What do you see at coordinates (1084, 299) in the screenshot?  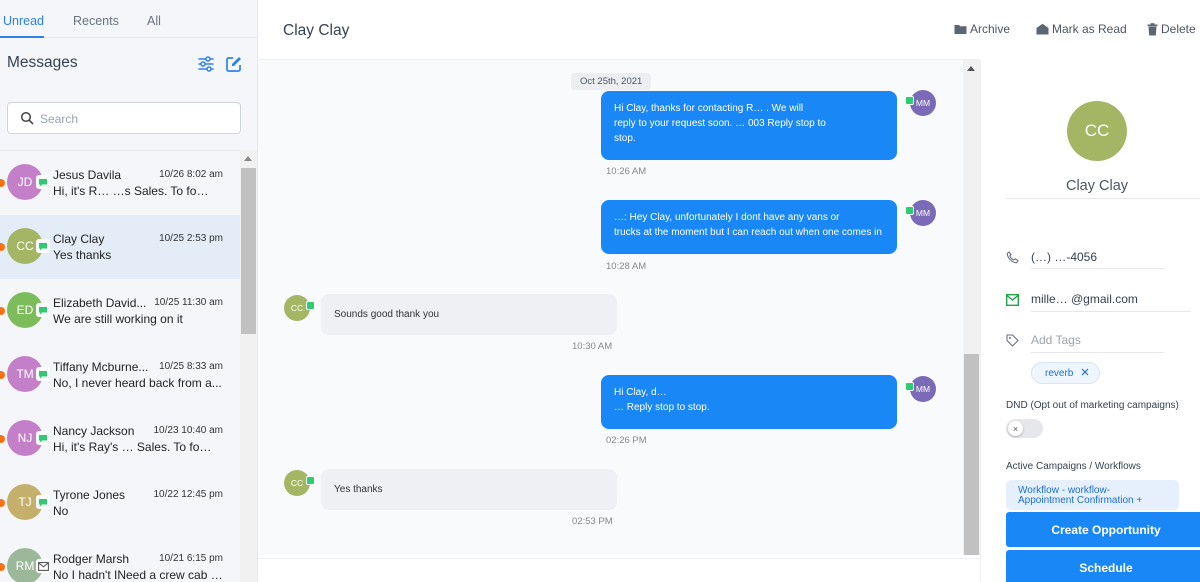 I see `email-field: mille… @gmail.com` at bounding box center [1084, 299].